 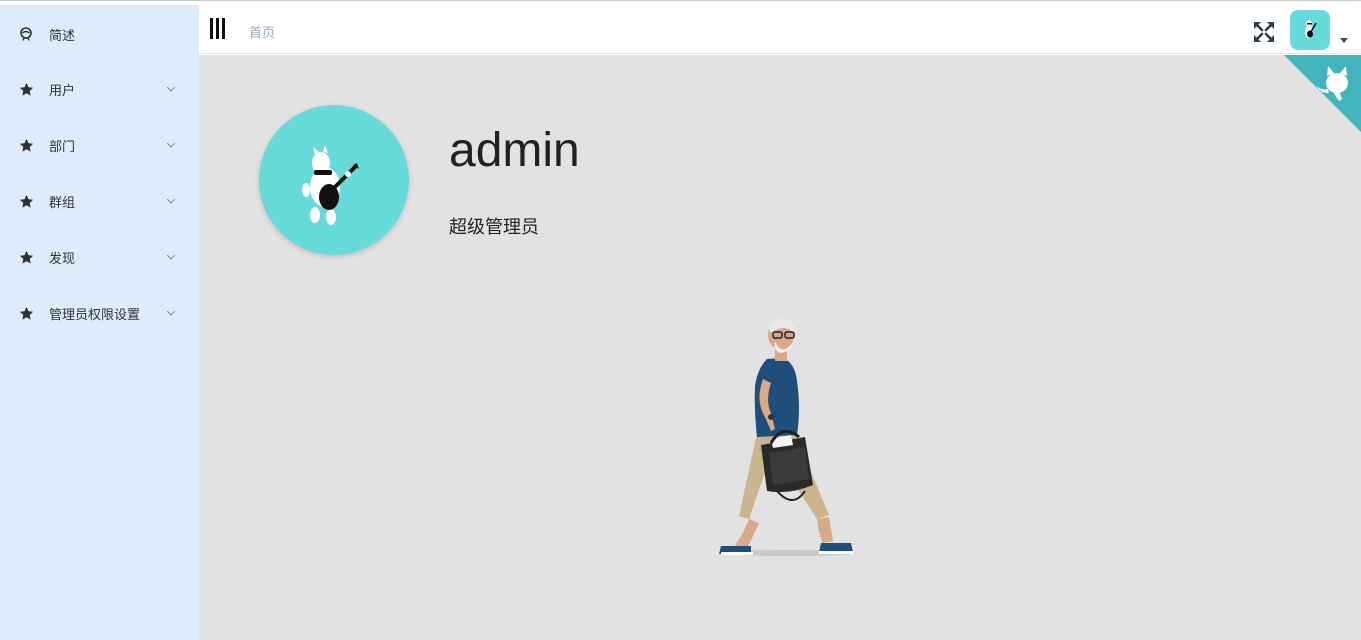 What do you see at coordinates (780, 29) in the screenshot?
I see `navbar: 首页` at bounding box center [780, 29].